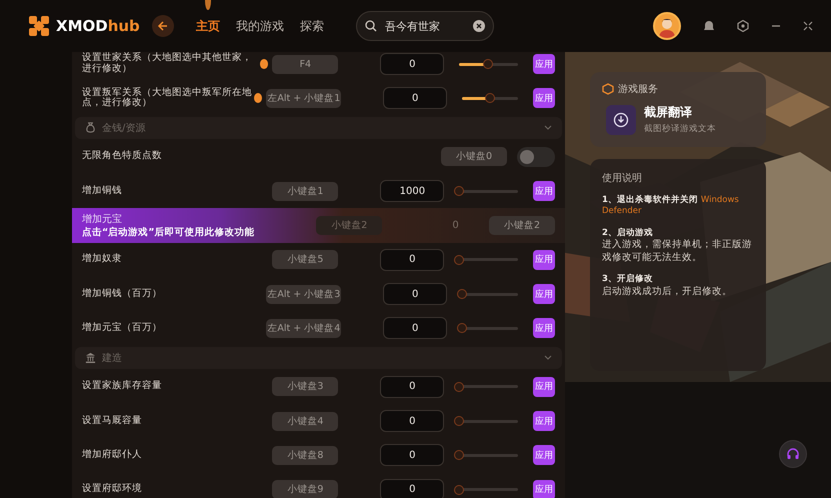 The image size is (831, 498). Describe the element at coordinates (304, 98) in the screenshot. I see `hotkey-chip: 左Alt + 小键盘1` at that location.